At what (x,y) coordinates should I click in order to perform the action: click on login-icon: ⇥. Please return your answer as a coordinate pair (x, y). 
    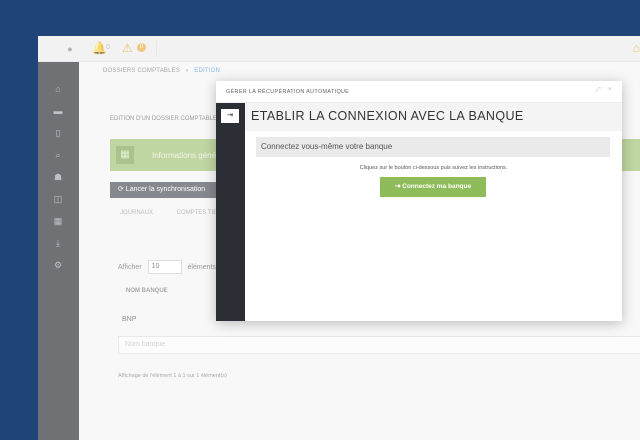
    Looking at the image, I should click on (230, 116).